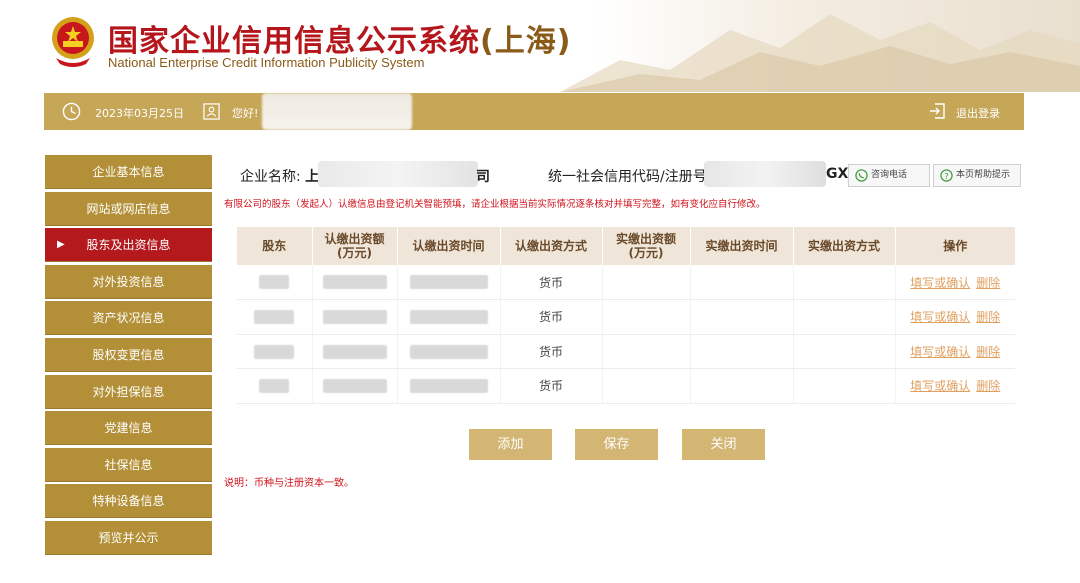  What do you see at coordinates (73, 42) in the screenshot?
I see `national-emblem-icon` at bounding box center [73, 42].